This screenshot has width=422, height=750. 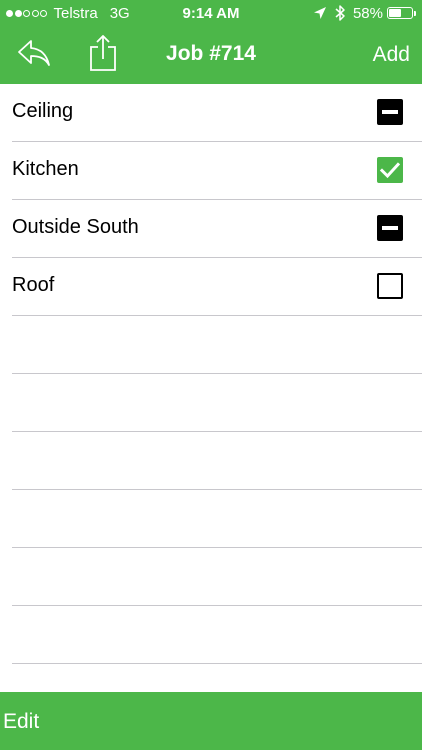 I want to click on page-title: Job #714, so click(x=211, y=53).